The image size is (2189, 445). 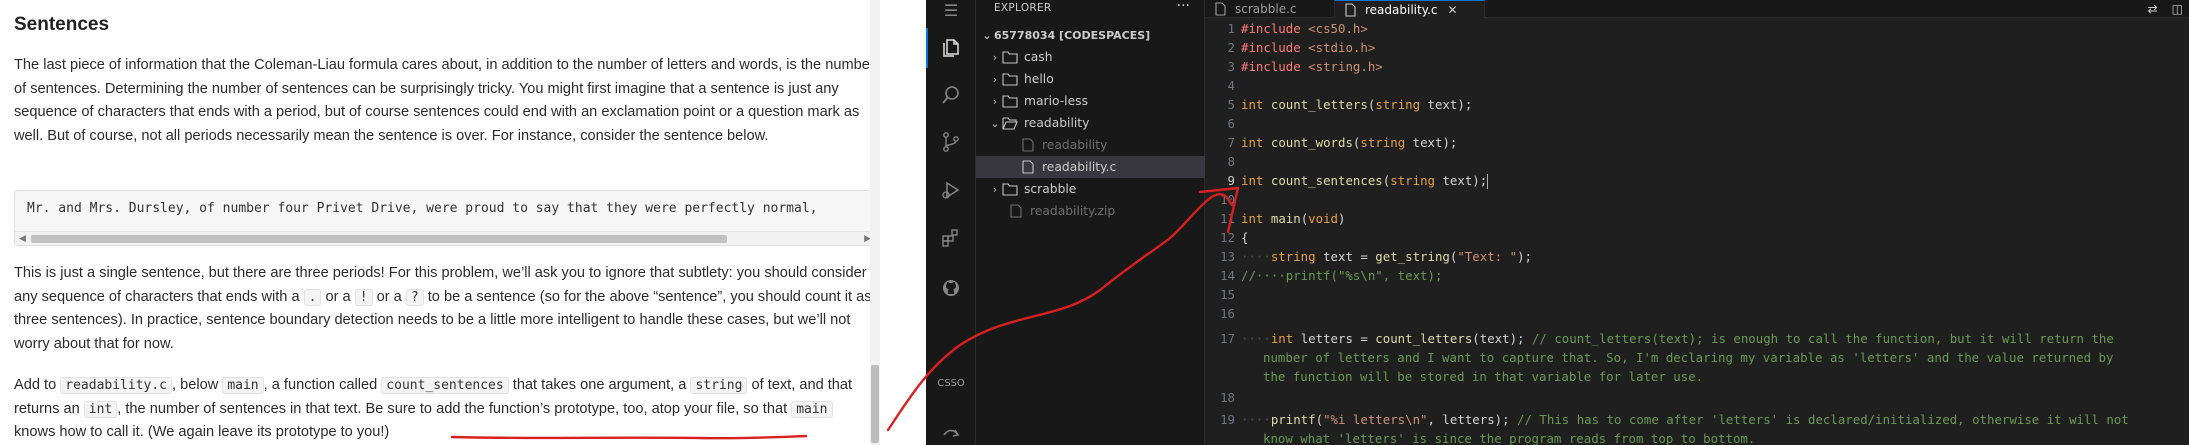 What do you see at coordinates (1227, 313) in the screenshot?
I see `line-number: 16` at bounding box center [1227, 313].